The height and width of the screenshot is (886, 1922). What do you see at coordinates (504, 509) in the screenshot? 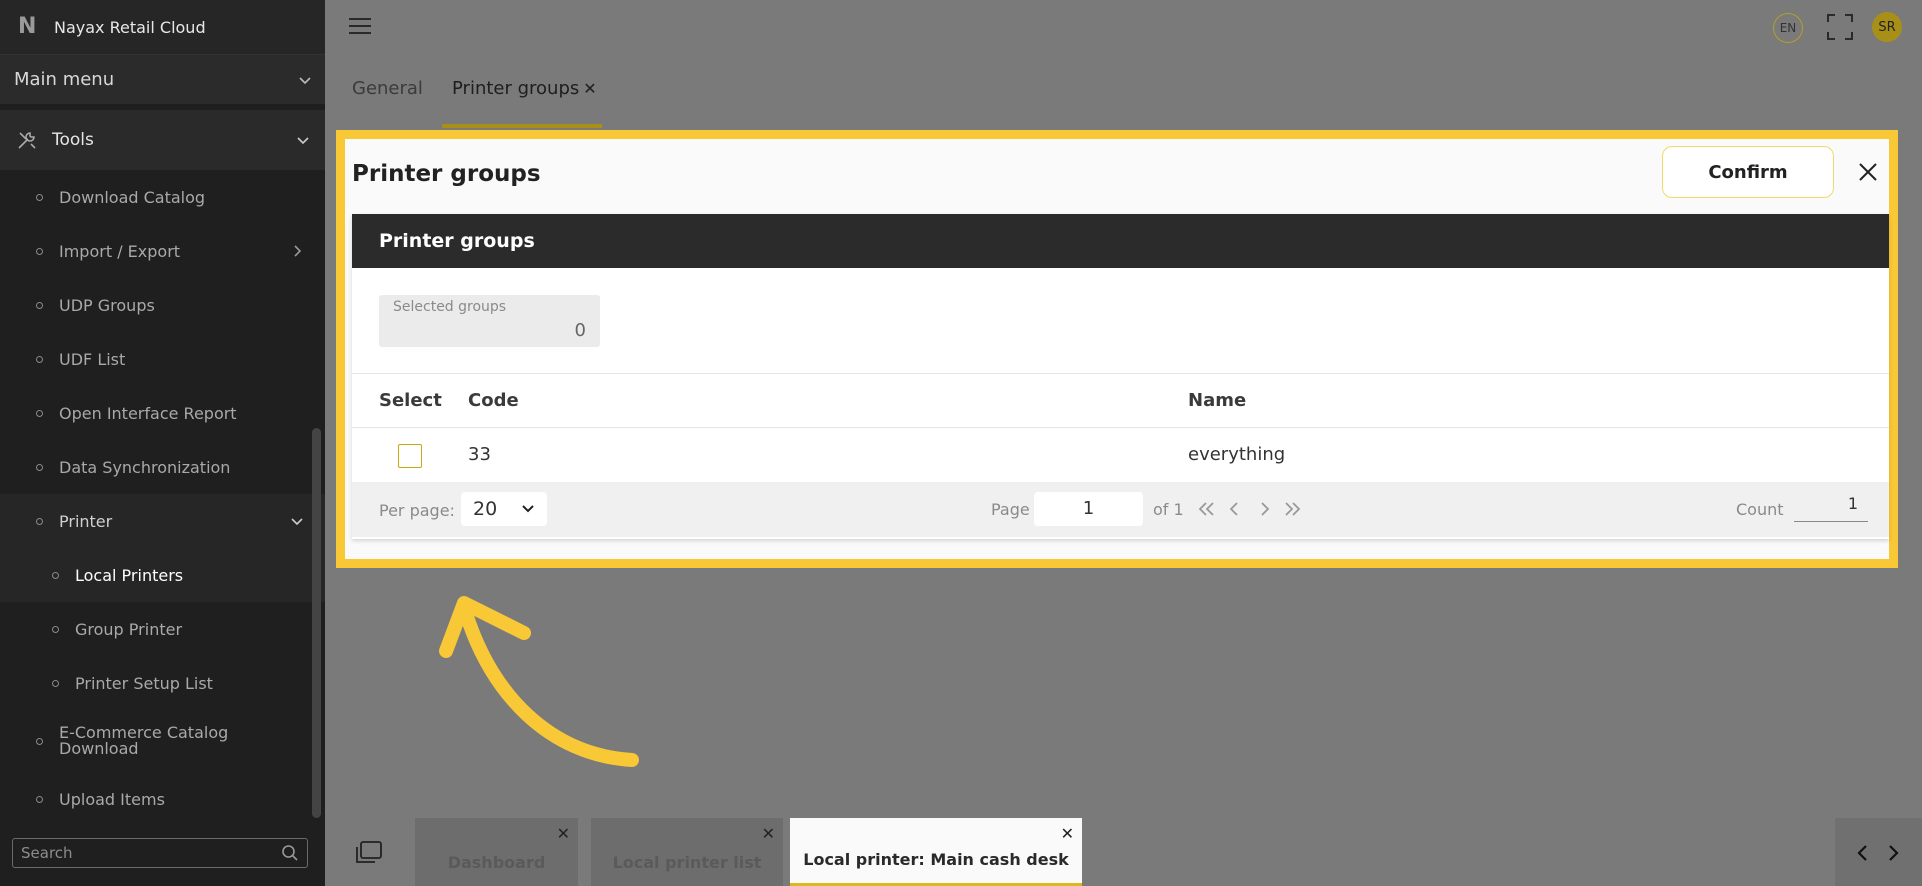
I see `per-page-select: 20` at bounding box center [504, 509].